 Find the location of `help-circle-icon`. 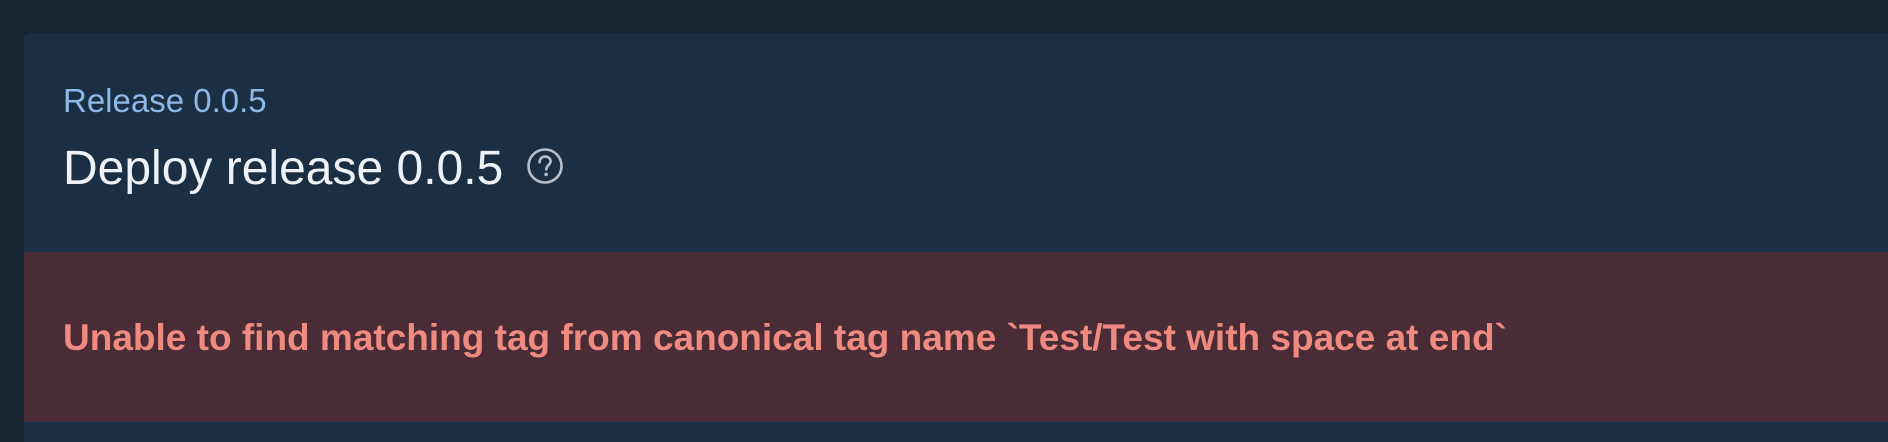

help-circle-icon is located at coordinates (545, 166).